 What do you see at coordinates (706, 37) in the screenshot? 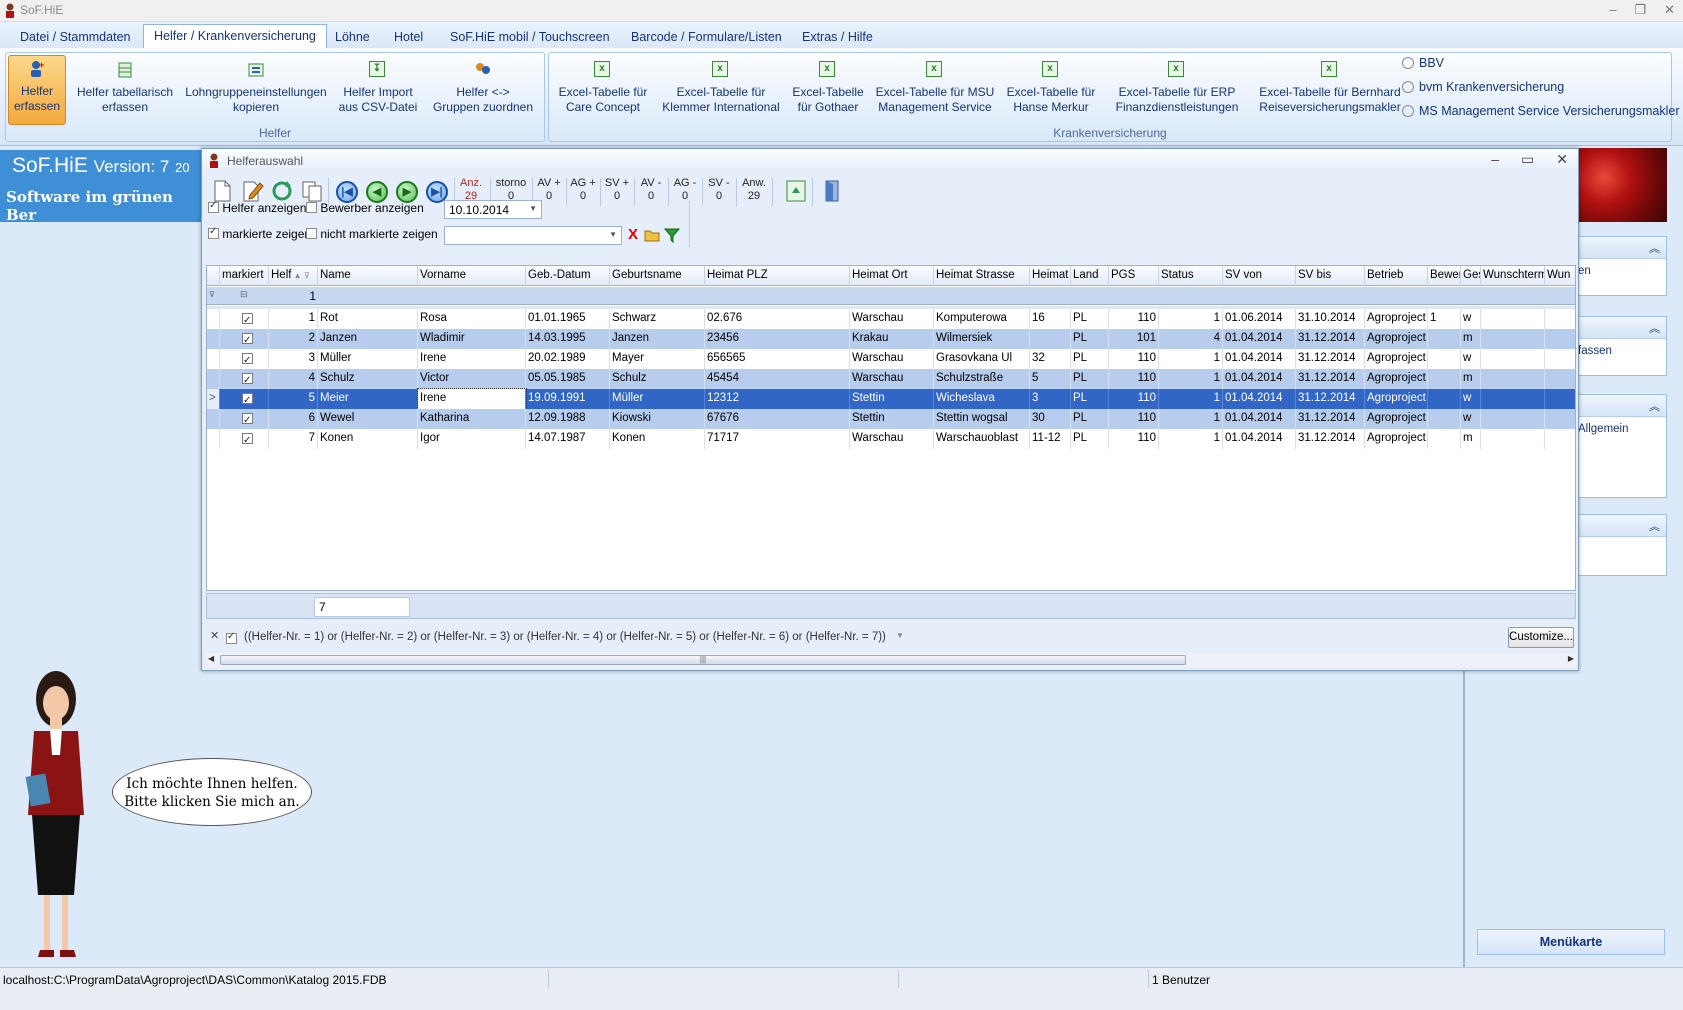
I see `tab-barcode: Barcode / Formulare/Listen` at bounding box center [706, 37].